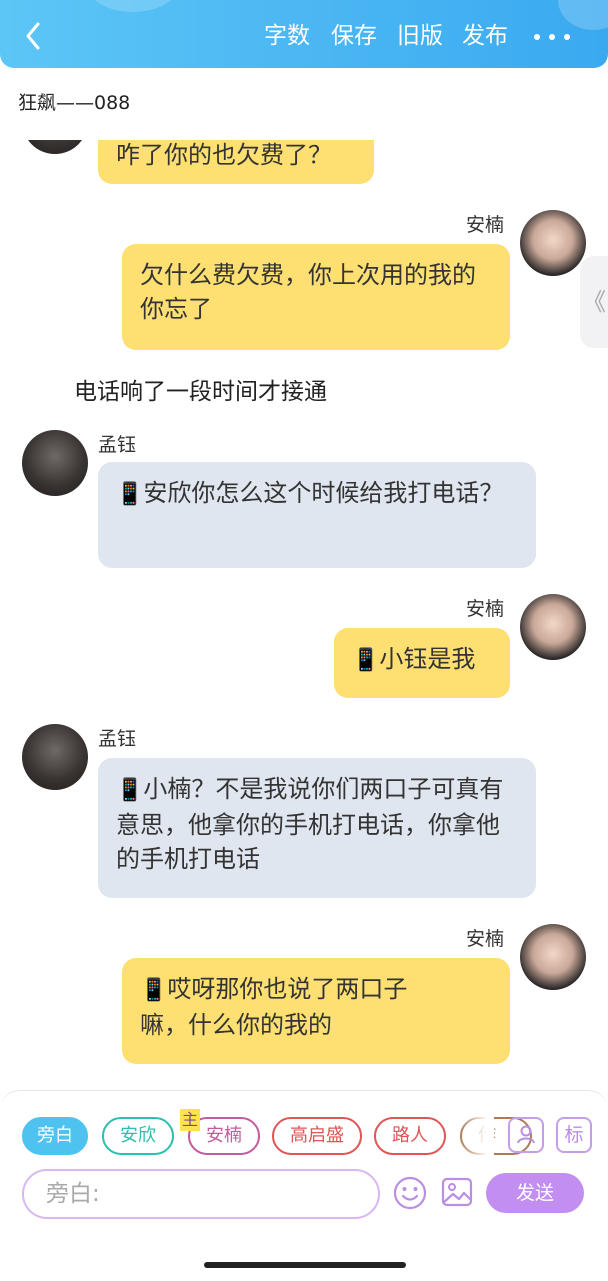  I want to click on message-bubble: 欠什么费欠费，你上次用的我的你忘了, so click(316, 297).